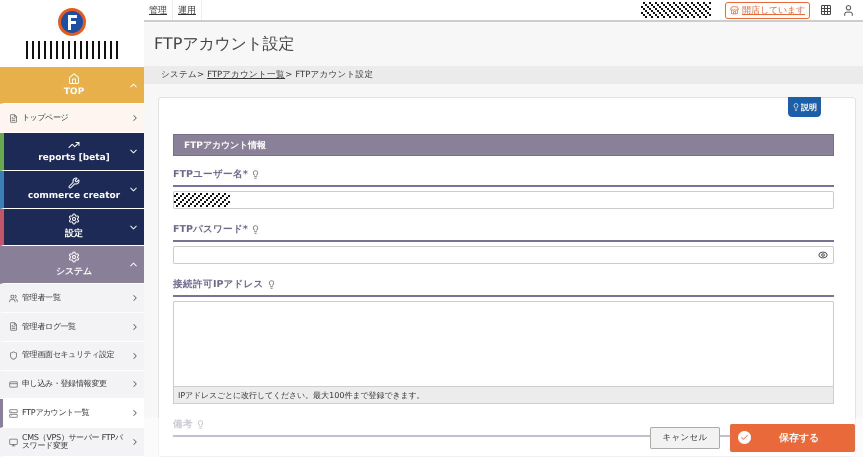  I want to click on nav-item: トップページ, so click(72, 119).